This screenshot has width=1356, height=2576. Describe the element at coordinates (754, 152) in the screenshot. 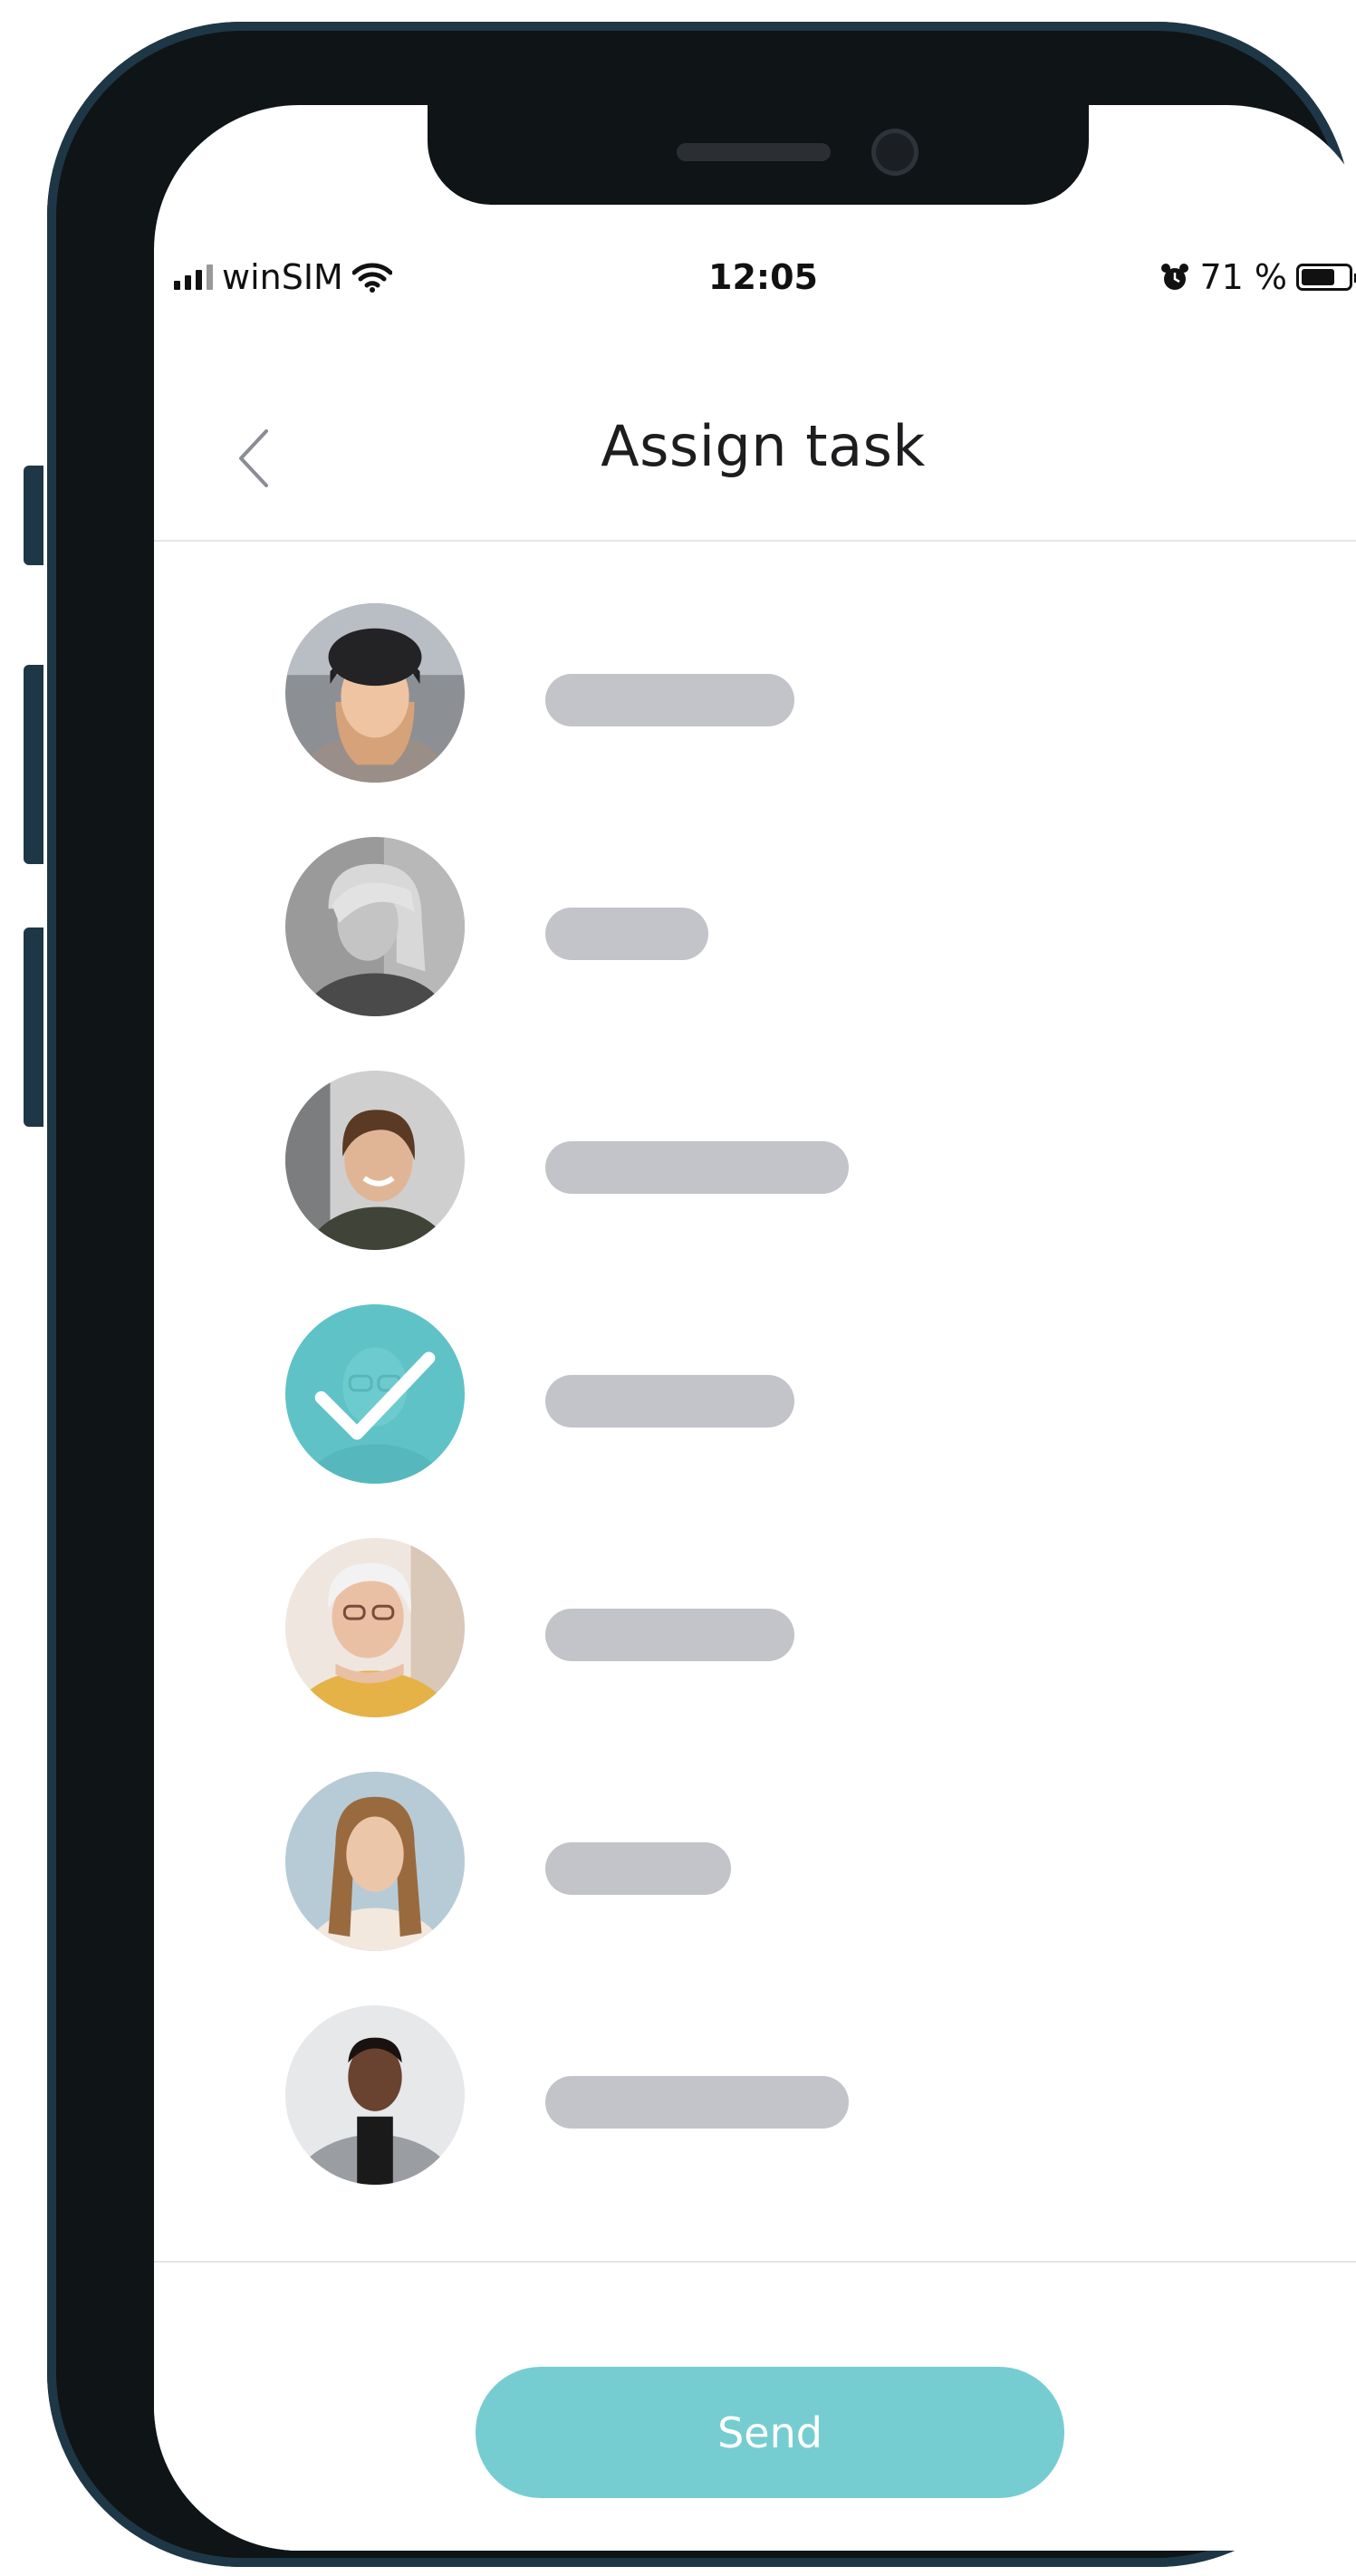

I see `speaker` at that location.